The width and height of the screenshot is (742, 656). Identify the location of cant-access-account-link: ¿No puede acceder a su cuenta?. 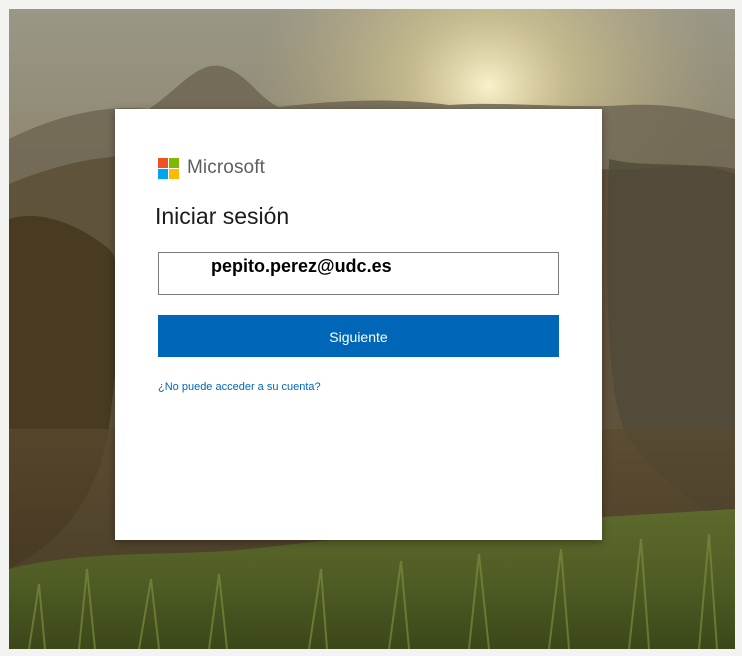
(239, 387).